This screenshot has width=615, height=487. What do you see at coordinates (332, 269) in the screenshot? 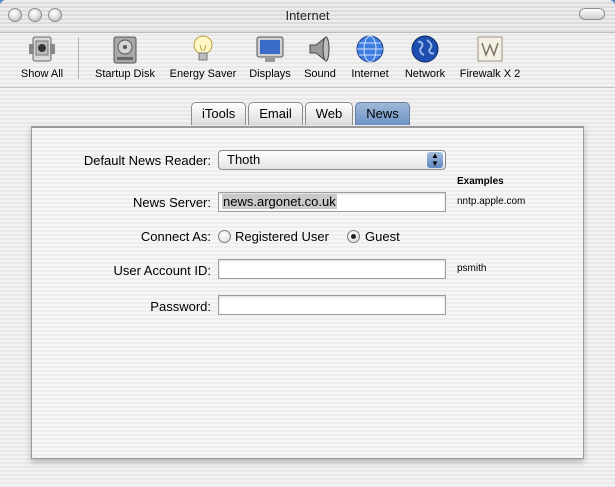
I see `user-account-id-field` at bounding box center [332, 269].